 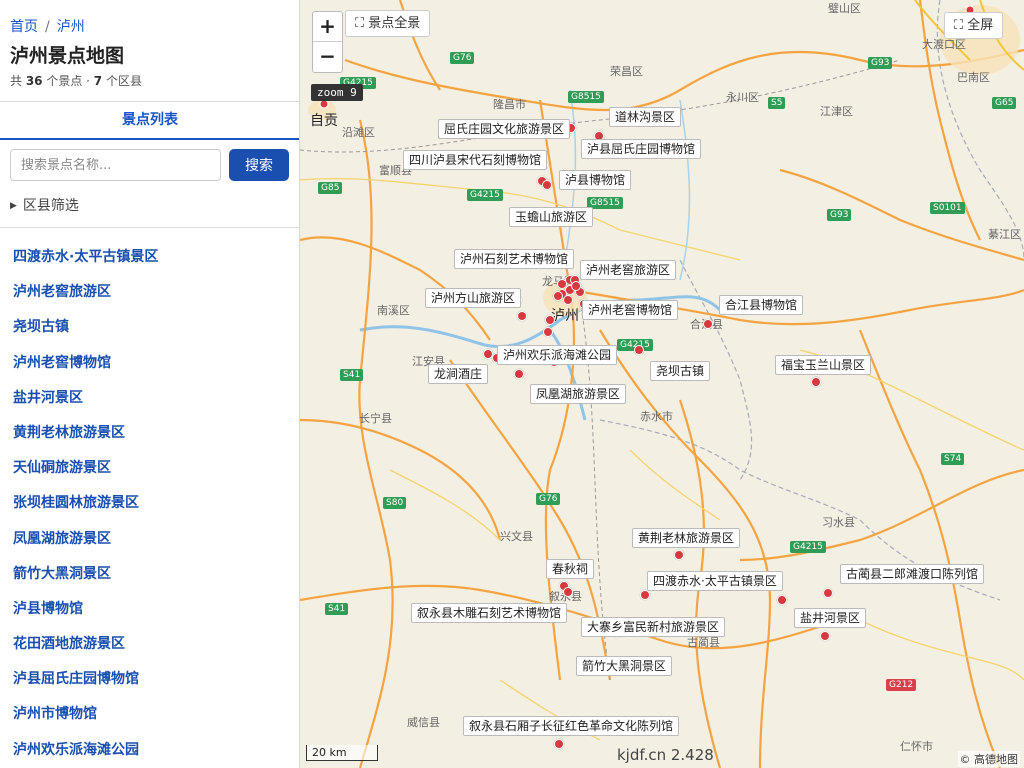 I want to click on spot-map-label: 福宝玉兰山景区, so click(x=823, y=365).